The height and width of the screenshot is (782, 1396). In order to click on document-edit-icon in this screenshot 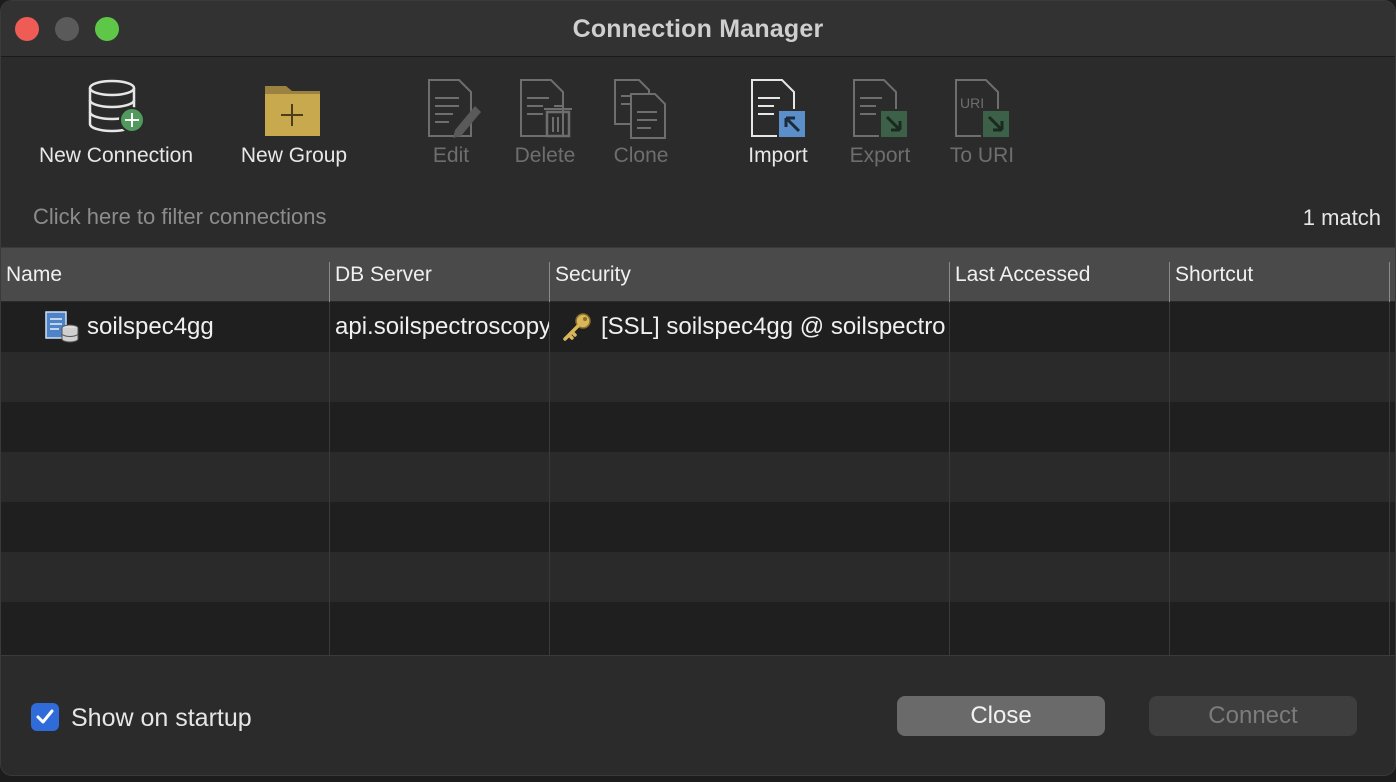, I will do `click(454, 108)`.